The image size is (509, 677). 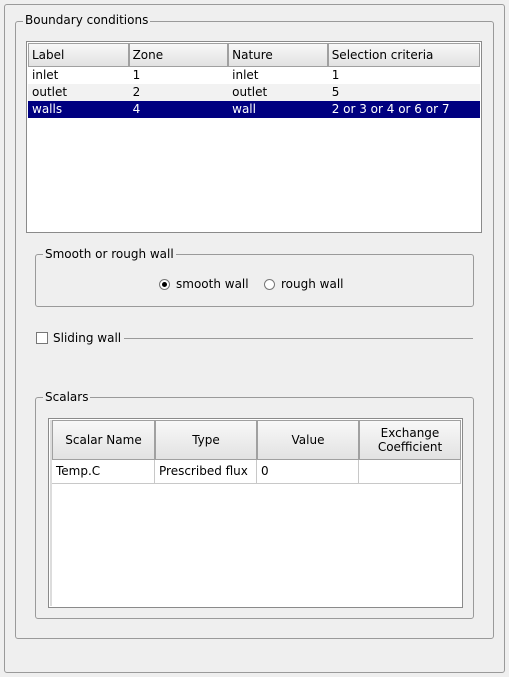 What do you see at coordinates (390, 109) in the screenshot?
I see `cell-criteria: 2 or 3 or 4 or 6 or 7` at bounding box center [390, 109].